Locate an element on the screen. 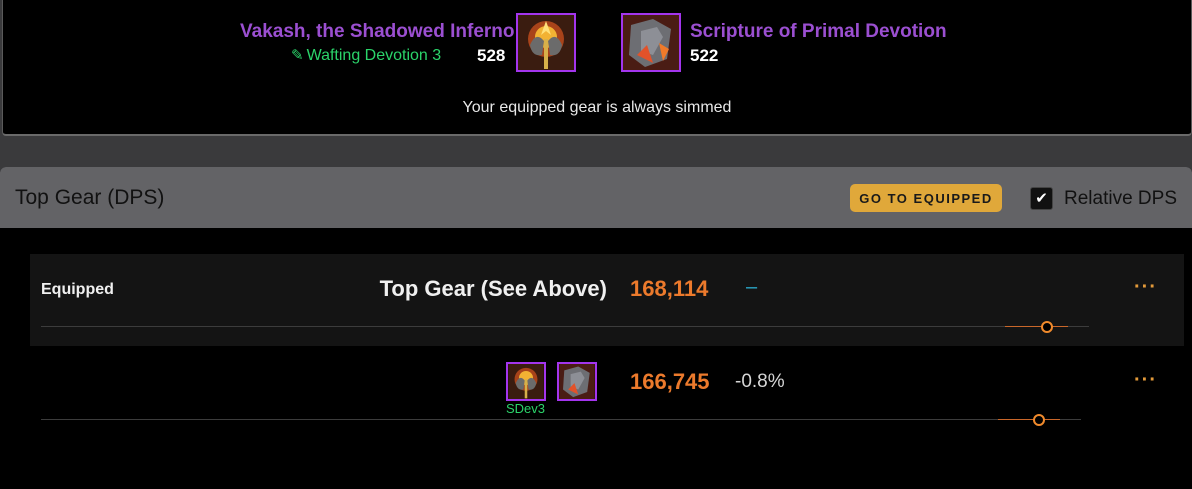  enchant-quill-icon: ✎ is located at coordinates (297, 55).